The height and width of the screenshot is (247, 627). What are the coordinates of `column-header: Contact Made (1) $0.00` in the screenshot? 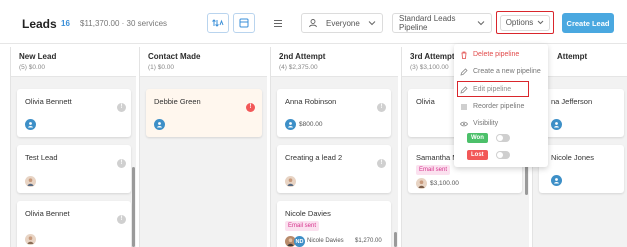 It's located at (203, 62).